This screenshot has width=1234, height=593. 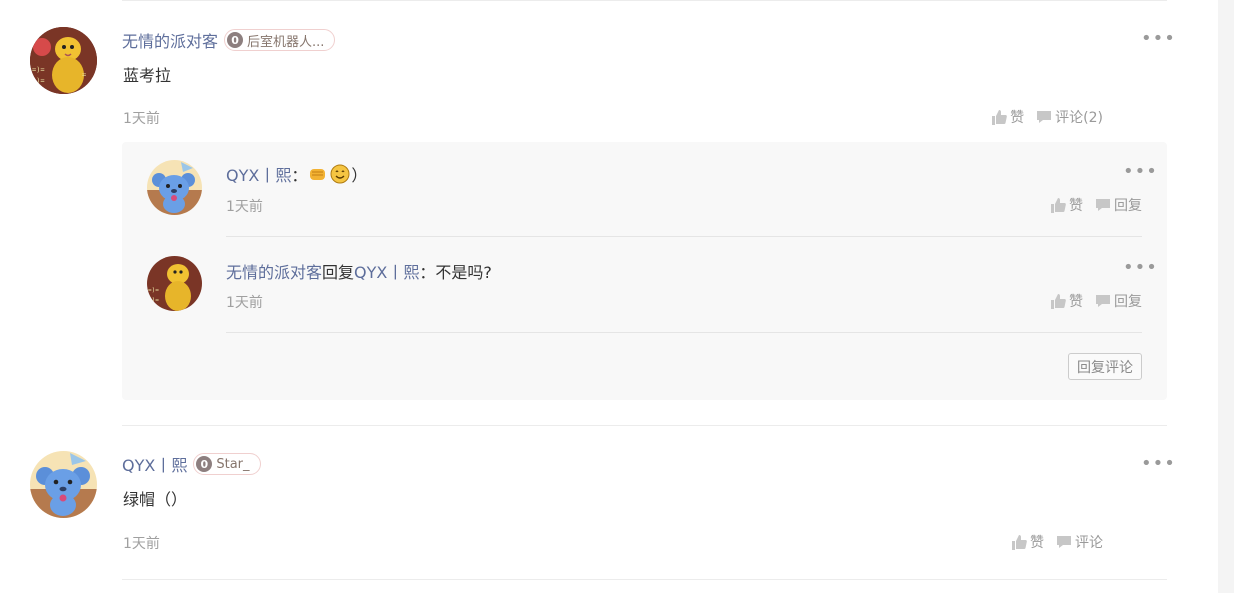 I want to click on smile-emoji-icon, so click(x=340, y=174).